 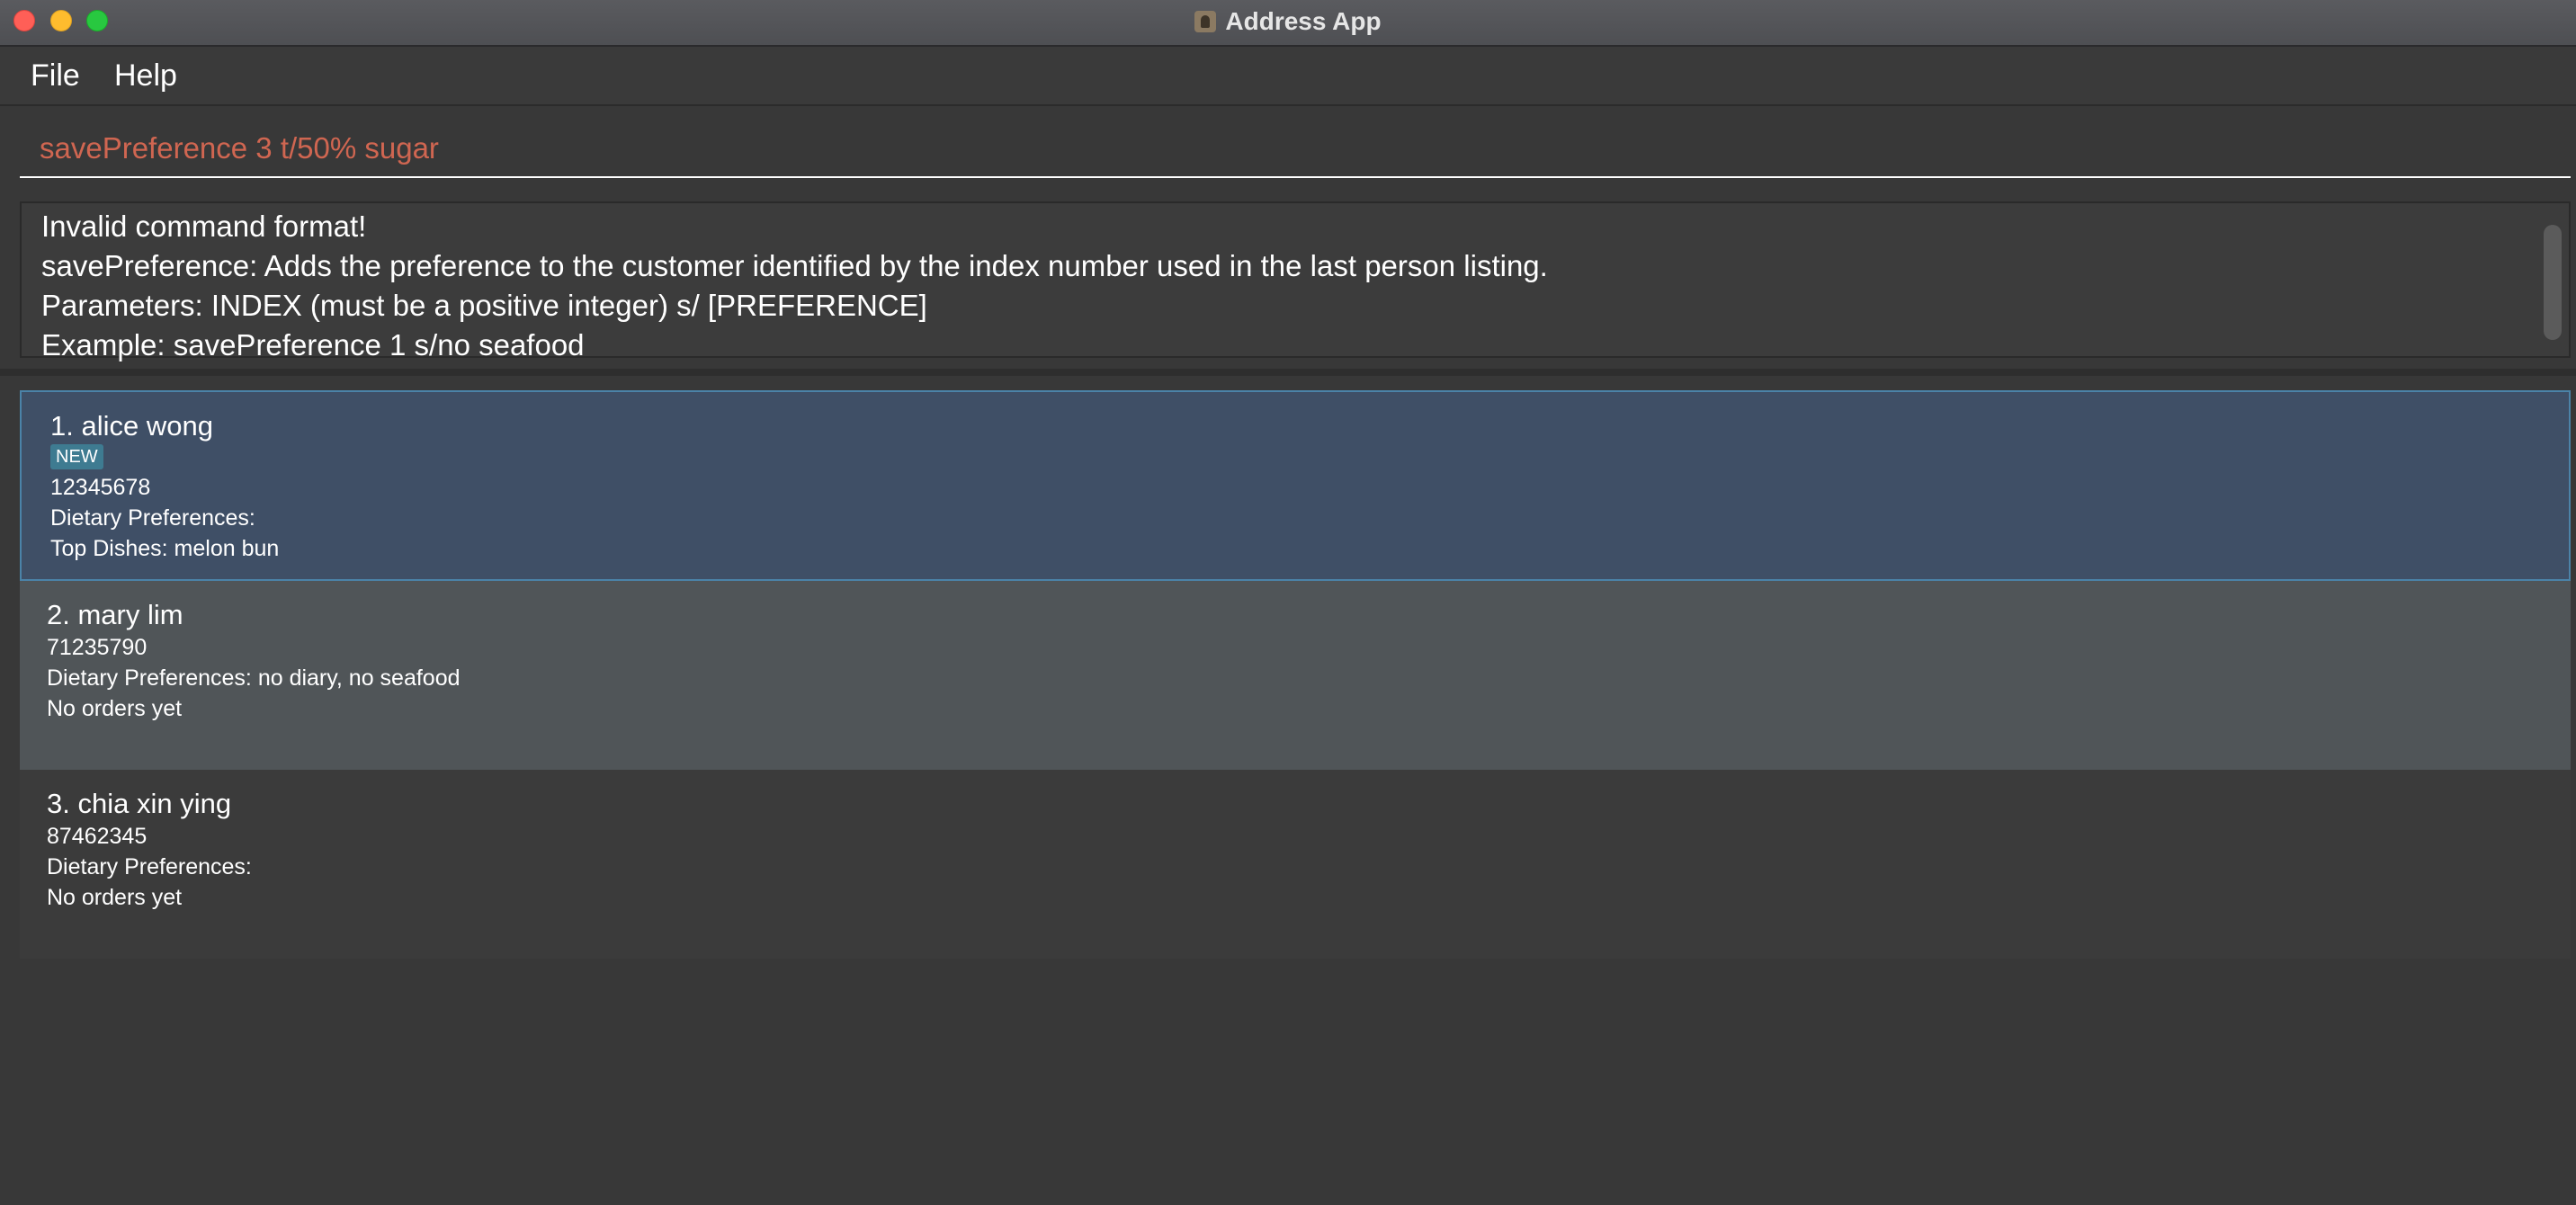 I want to click on window-title: Address App, so click(x=1303, y=21).